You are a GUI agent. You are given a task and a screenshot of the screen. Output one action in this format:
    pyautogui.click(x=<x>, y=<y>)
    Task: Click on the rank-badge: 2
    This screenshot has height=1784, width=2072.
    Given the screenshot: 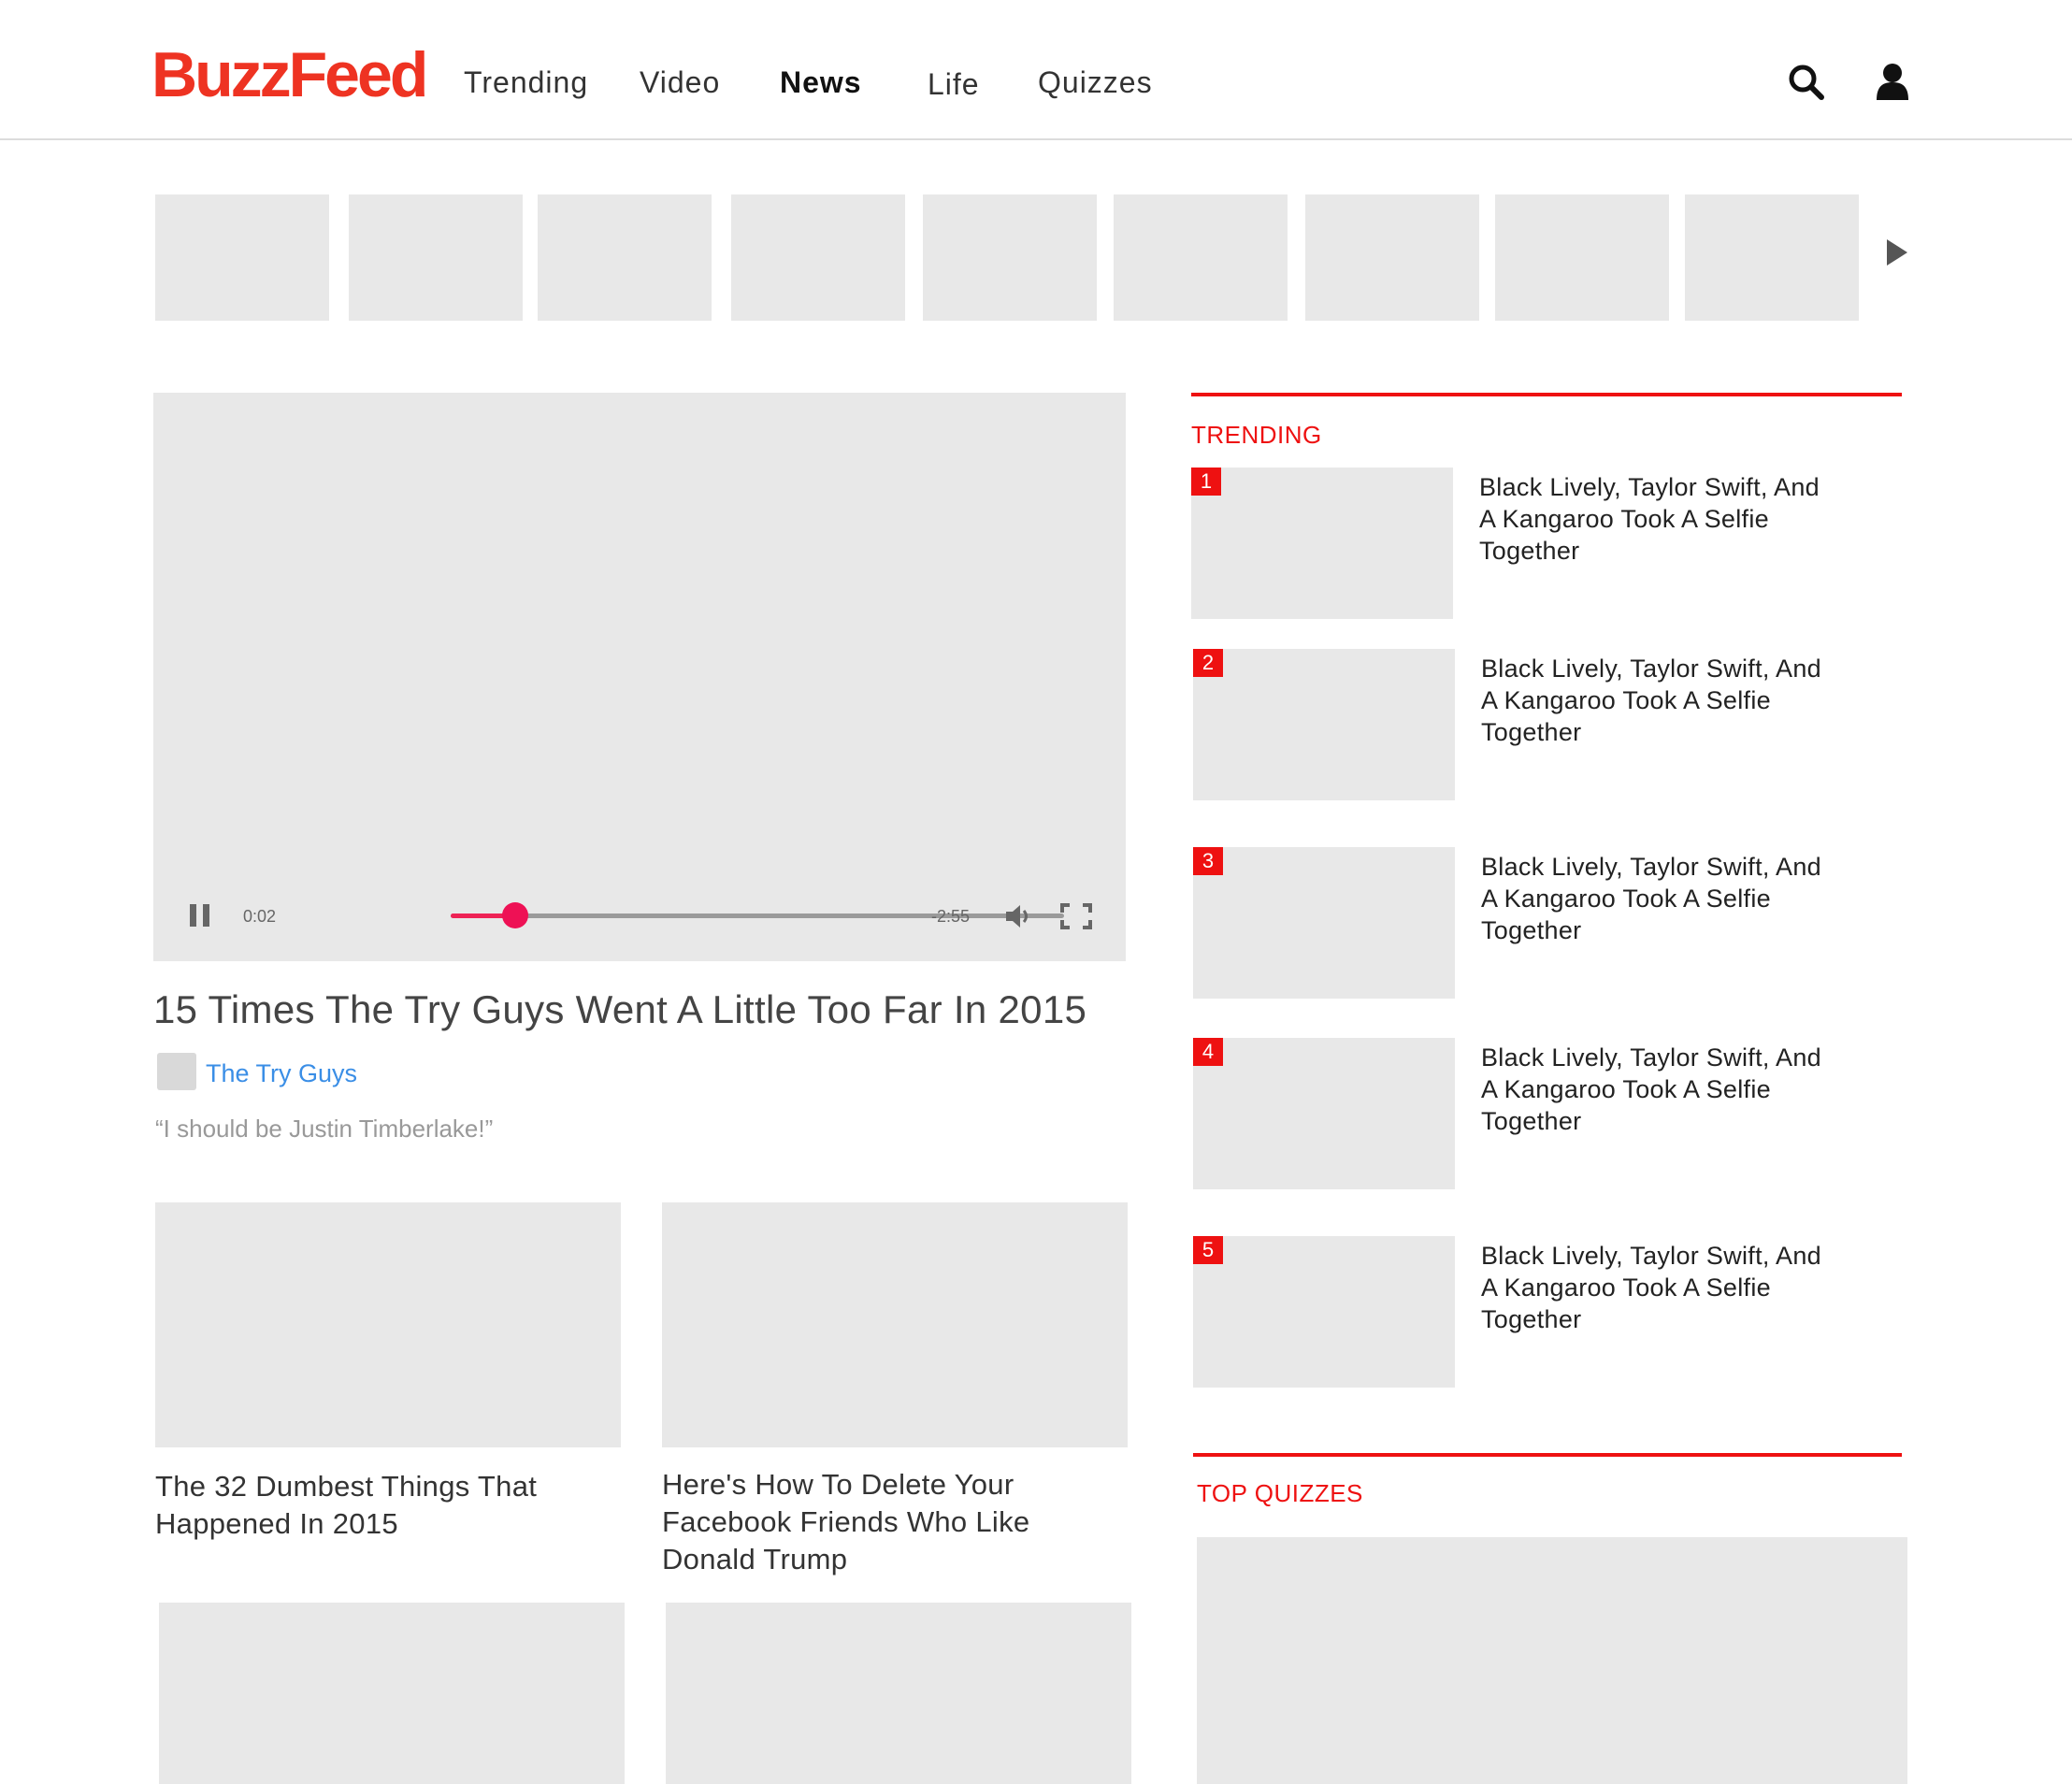 What is the action you would take?
    pyautogui.click(x=1208, y=663)
    